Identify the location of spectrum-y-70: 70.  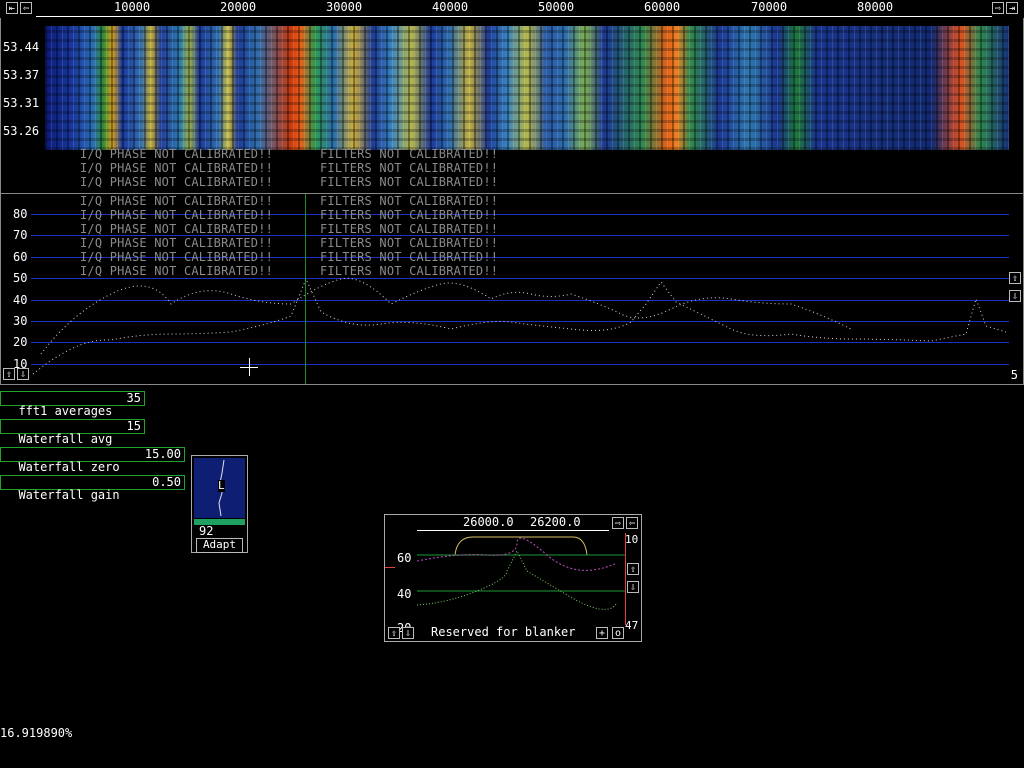
(20, 235).